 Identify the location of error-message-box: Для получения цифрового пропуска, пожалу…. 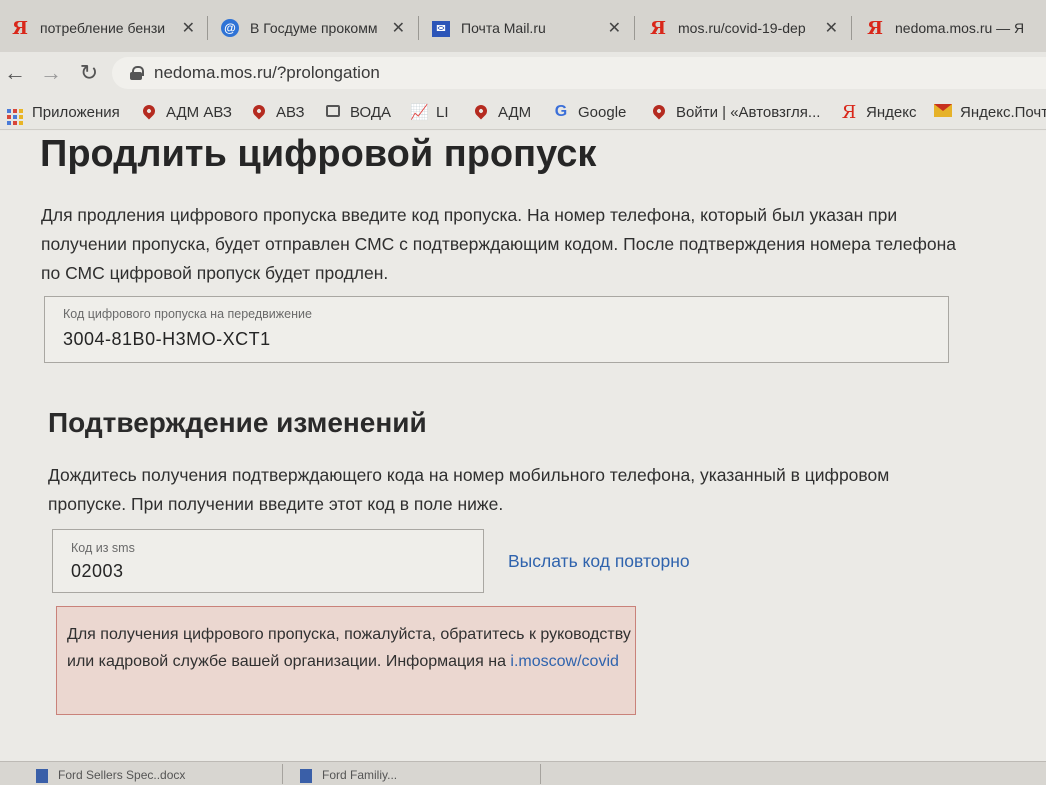
(346, 660).